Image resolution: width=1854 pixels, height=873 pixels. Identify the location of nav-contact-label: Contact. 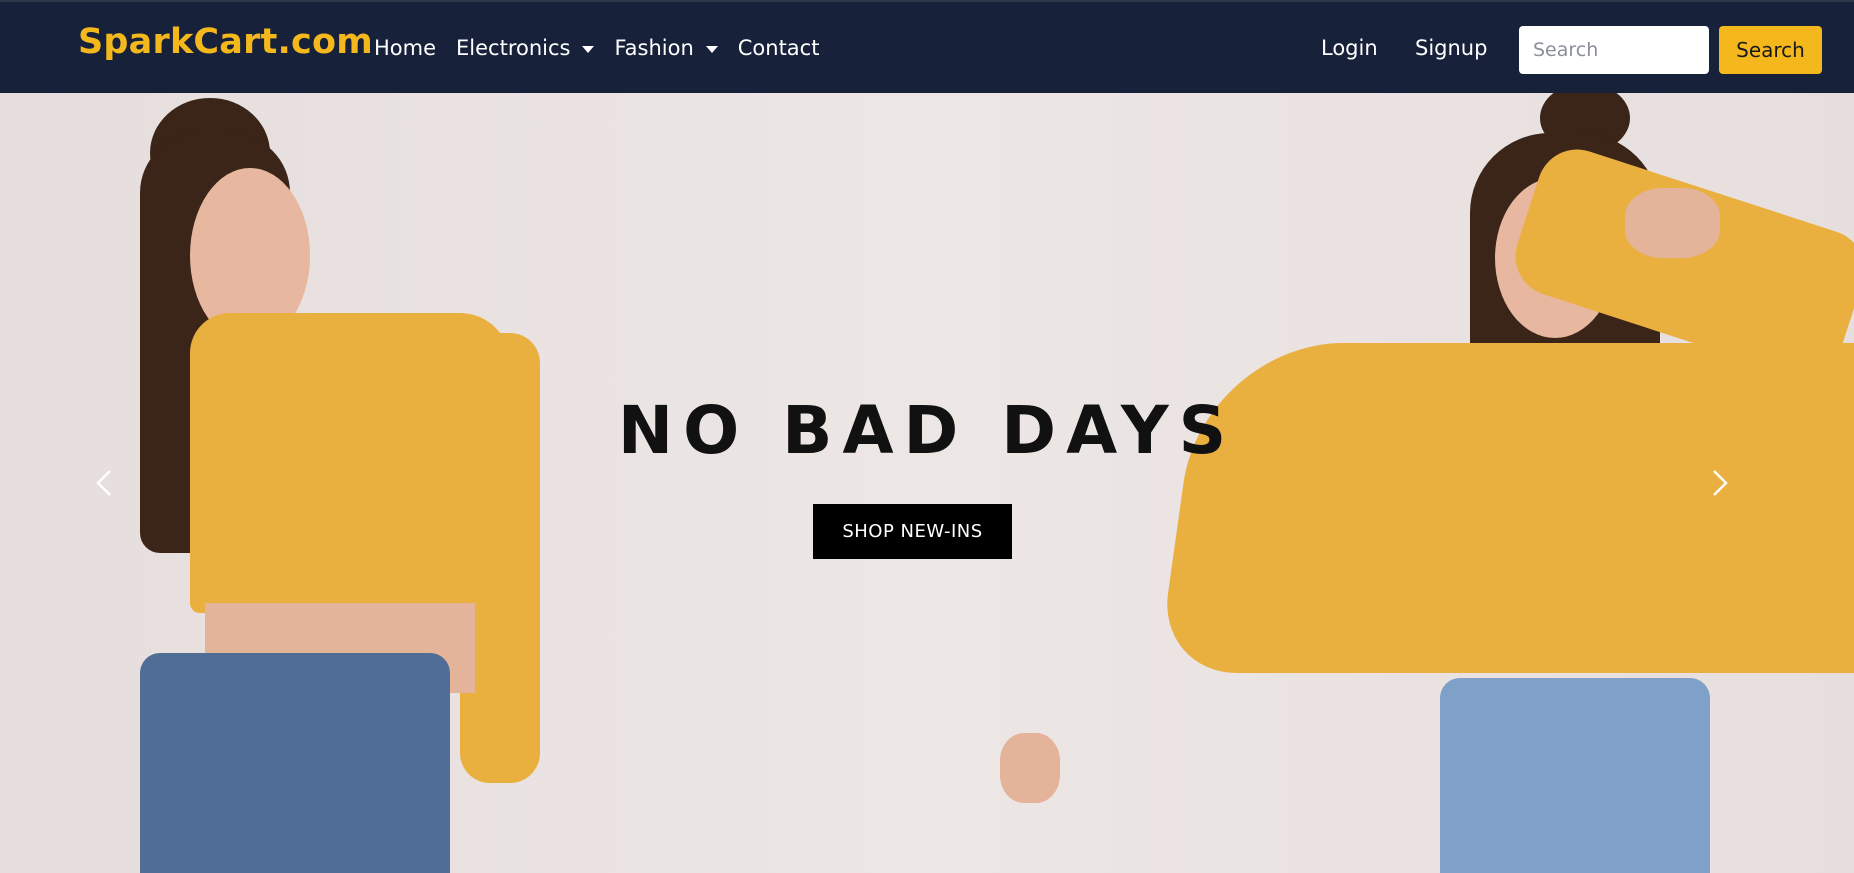
(778, 48).